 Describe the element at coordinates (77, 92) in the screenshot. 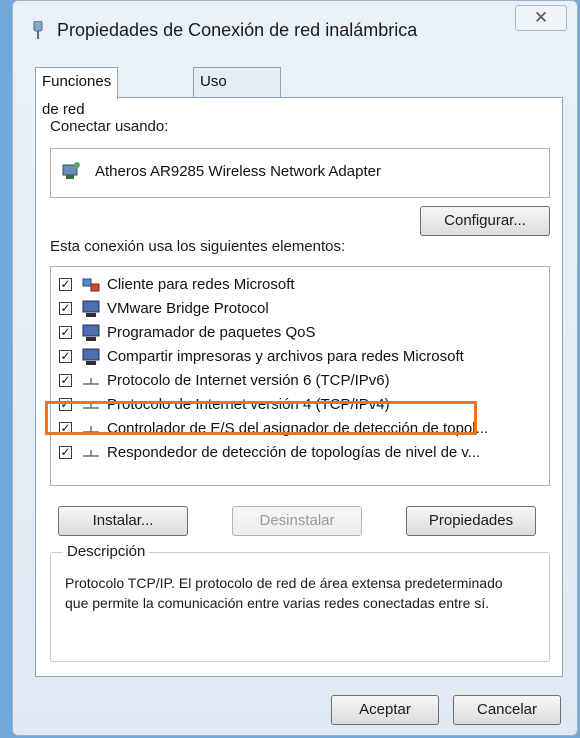

I see `tab-funciones-de-red: Funciones de red` at that location.